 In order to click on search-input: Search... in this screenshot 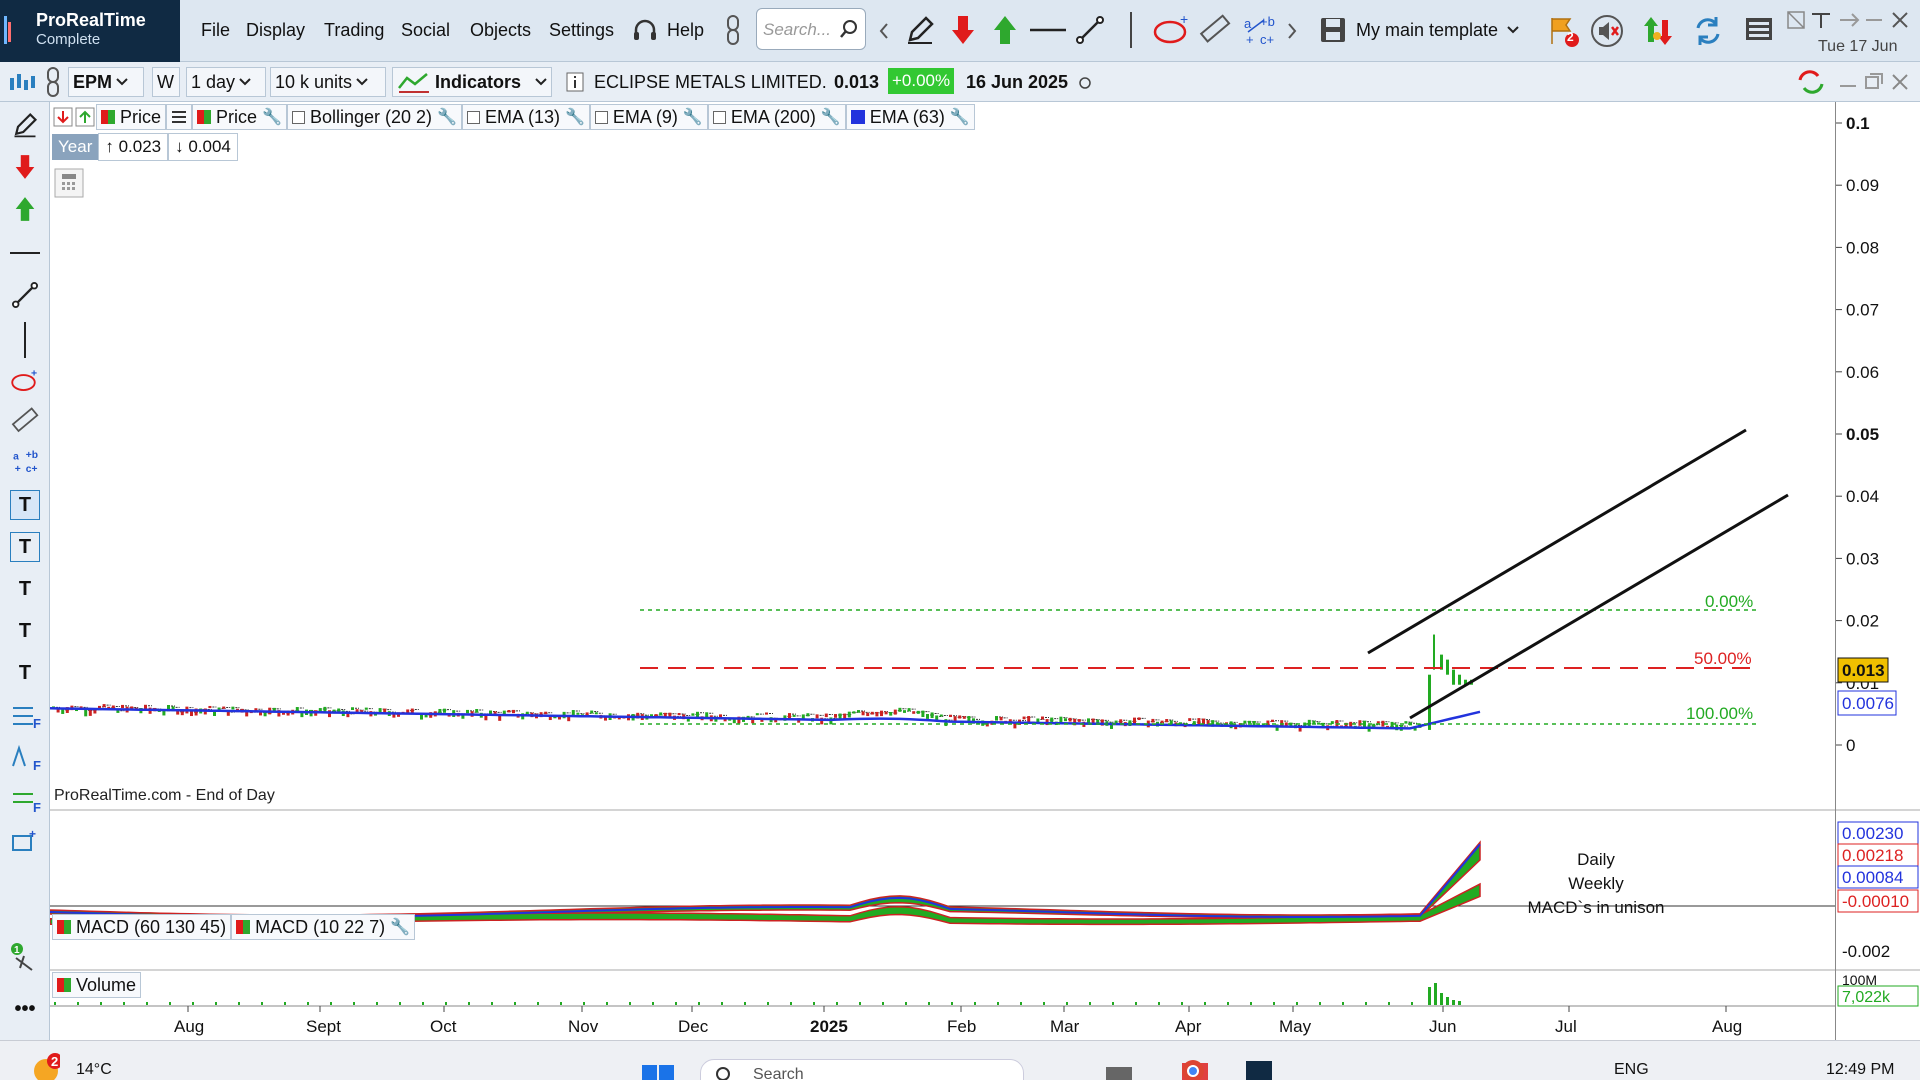, I will do `click(811, 29)`.